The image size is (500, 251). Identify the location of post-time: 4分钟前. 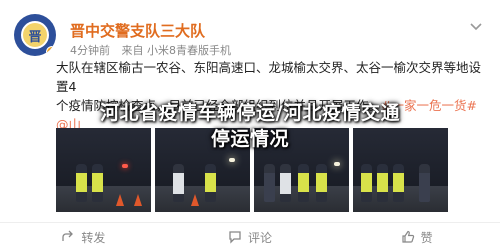
(90, 50).